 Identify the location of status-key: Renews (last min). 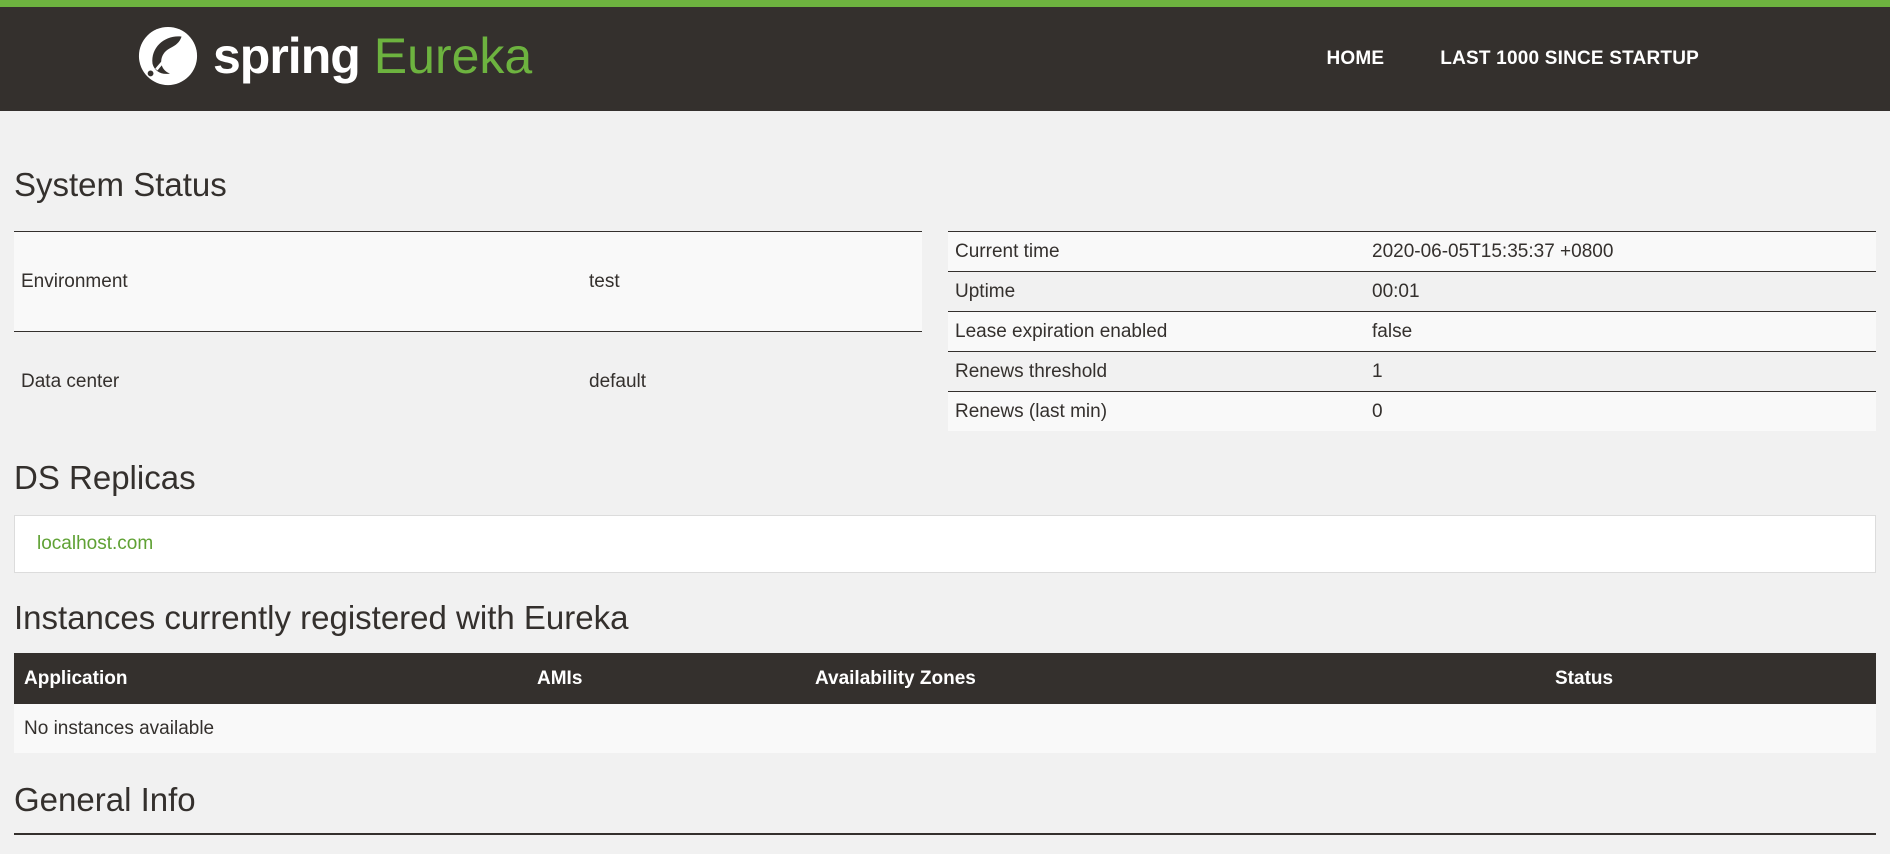
(1156, 411).